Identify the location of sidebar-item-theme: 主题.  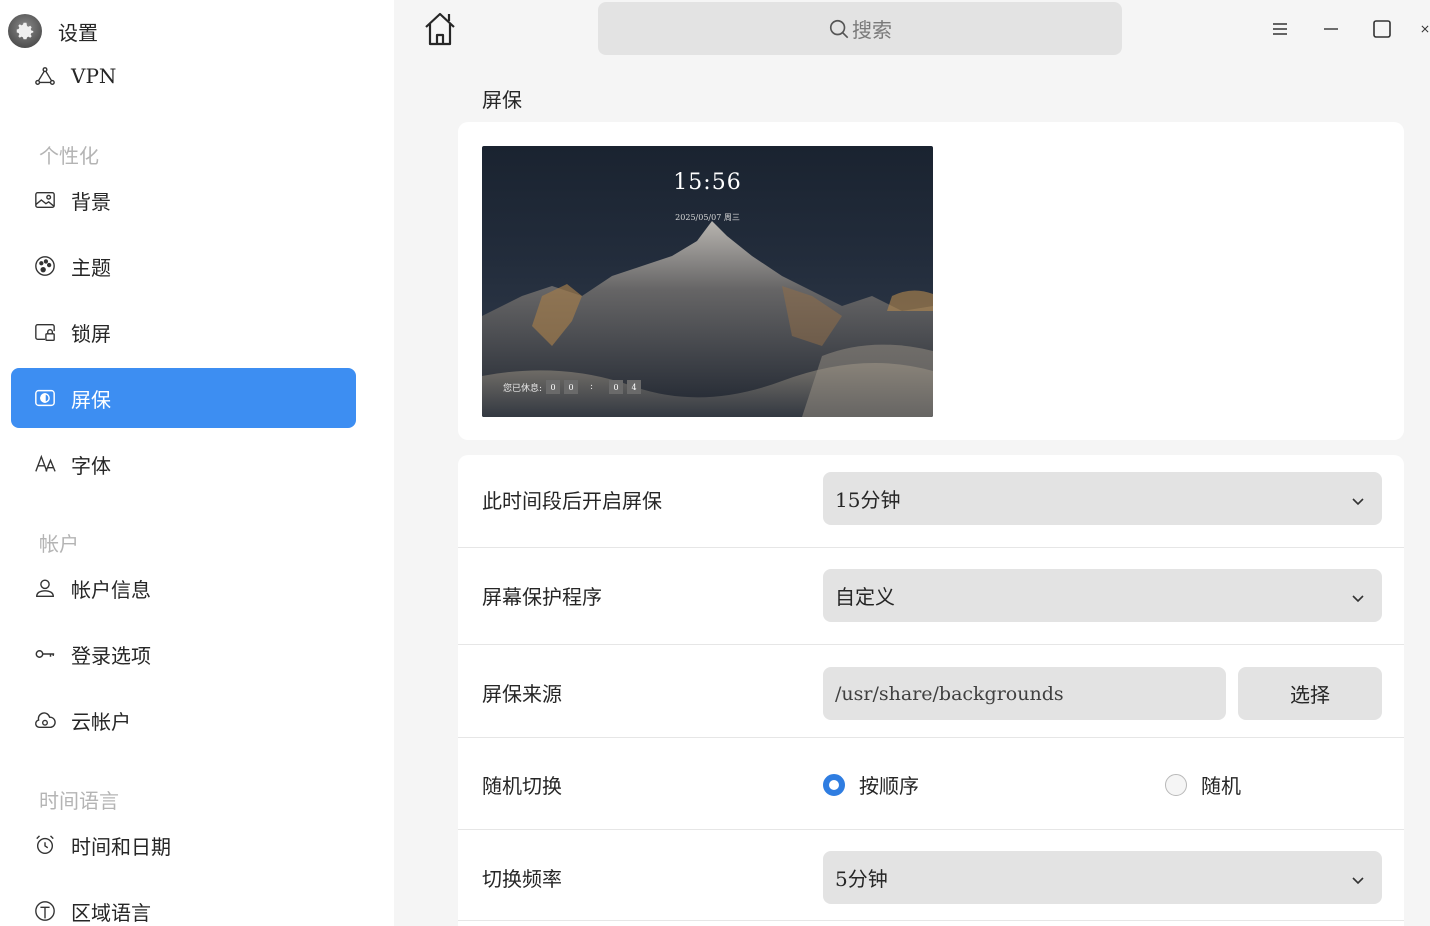
(183, 266).